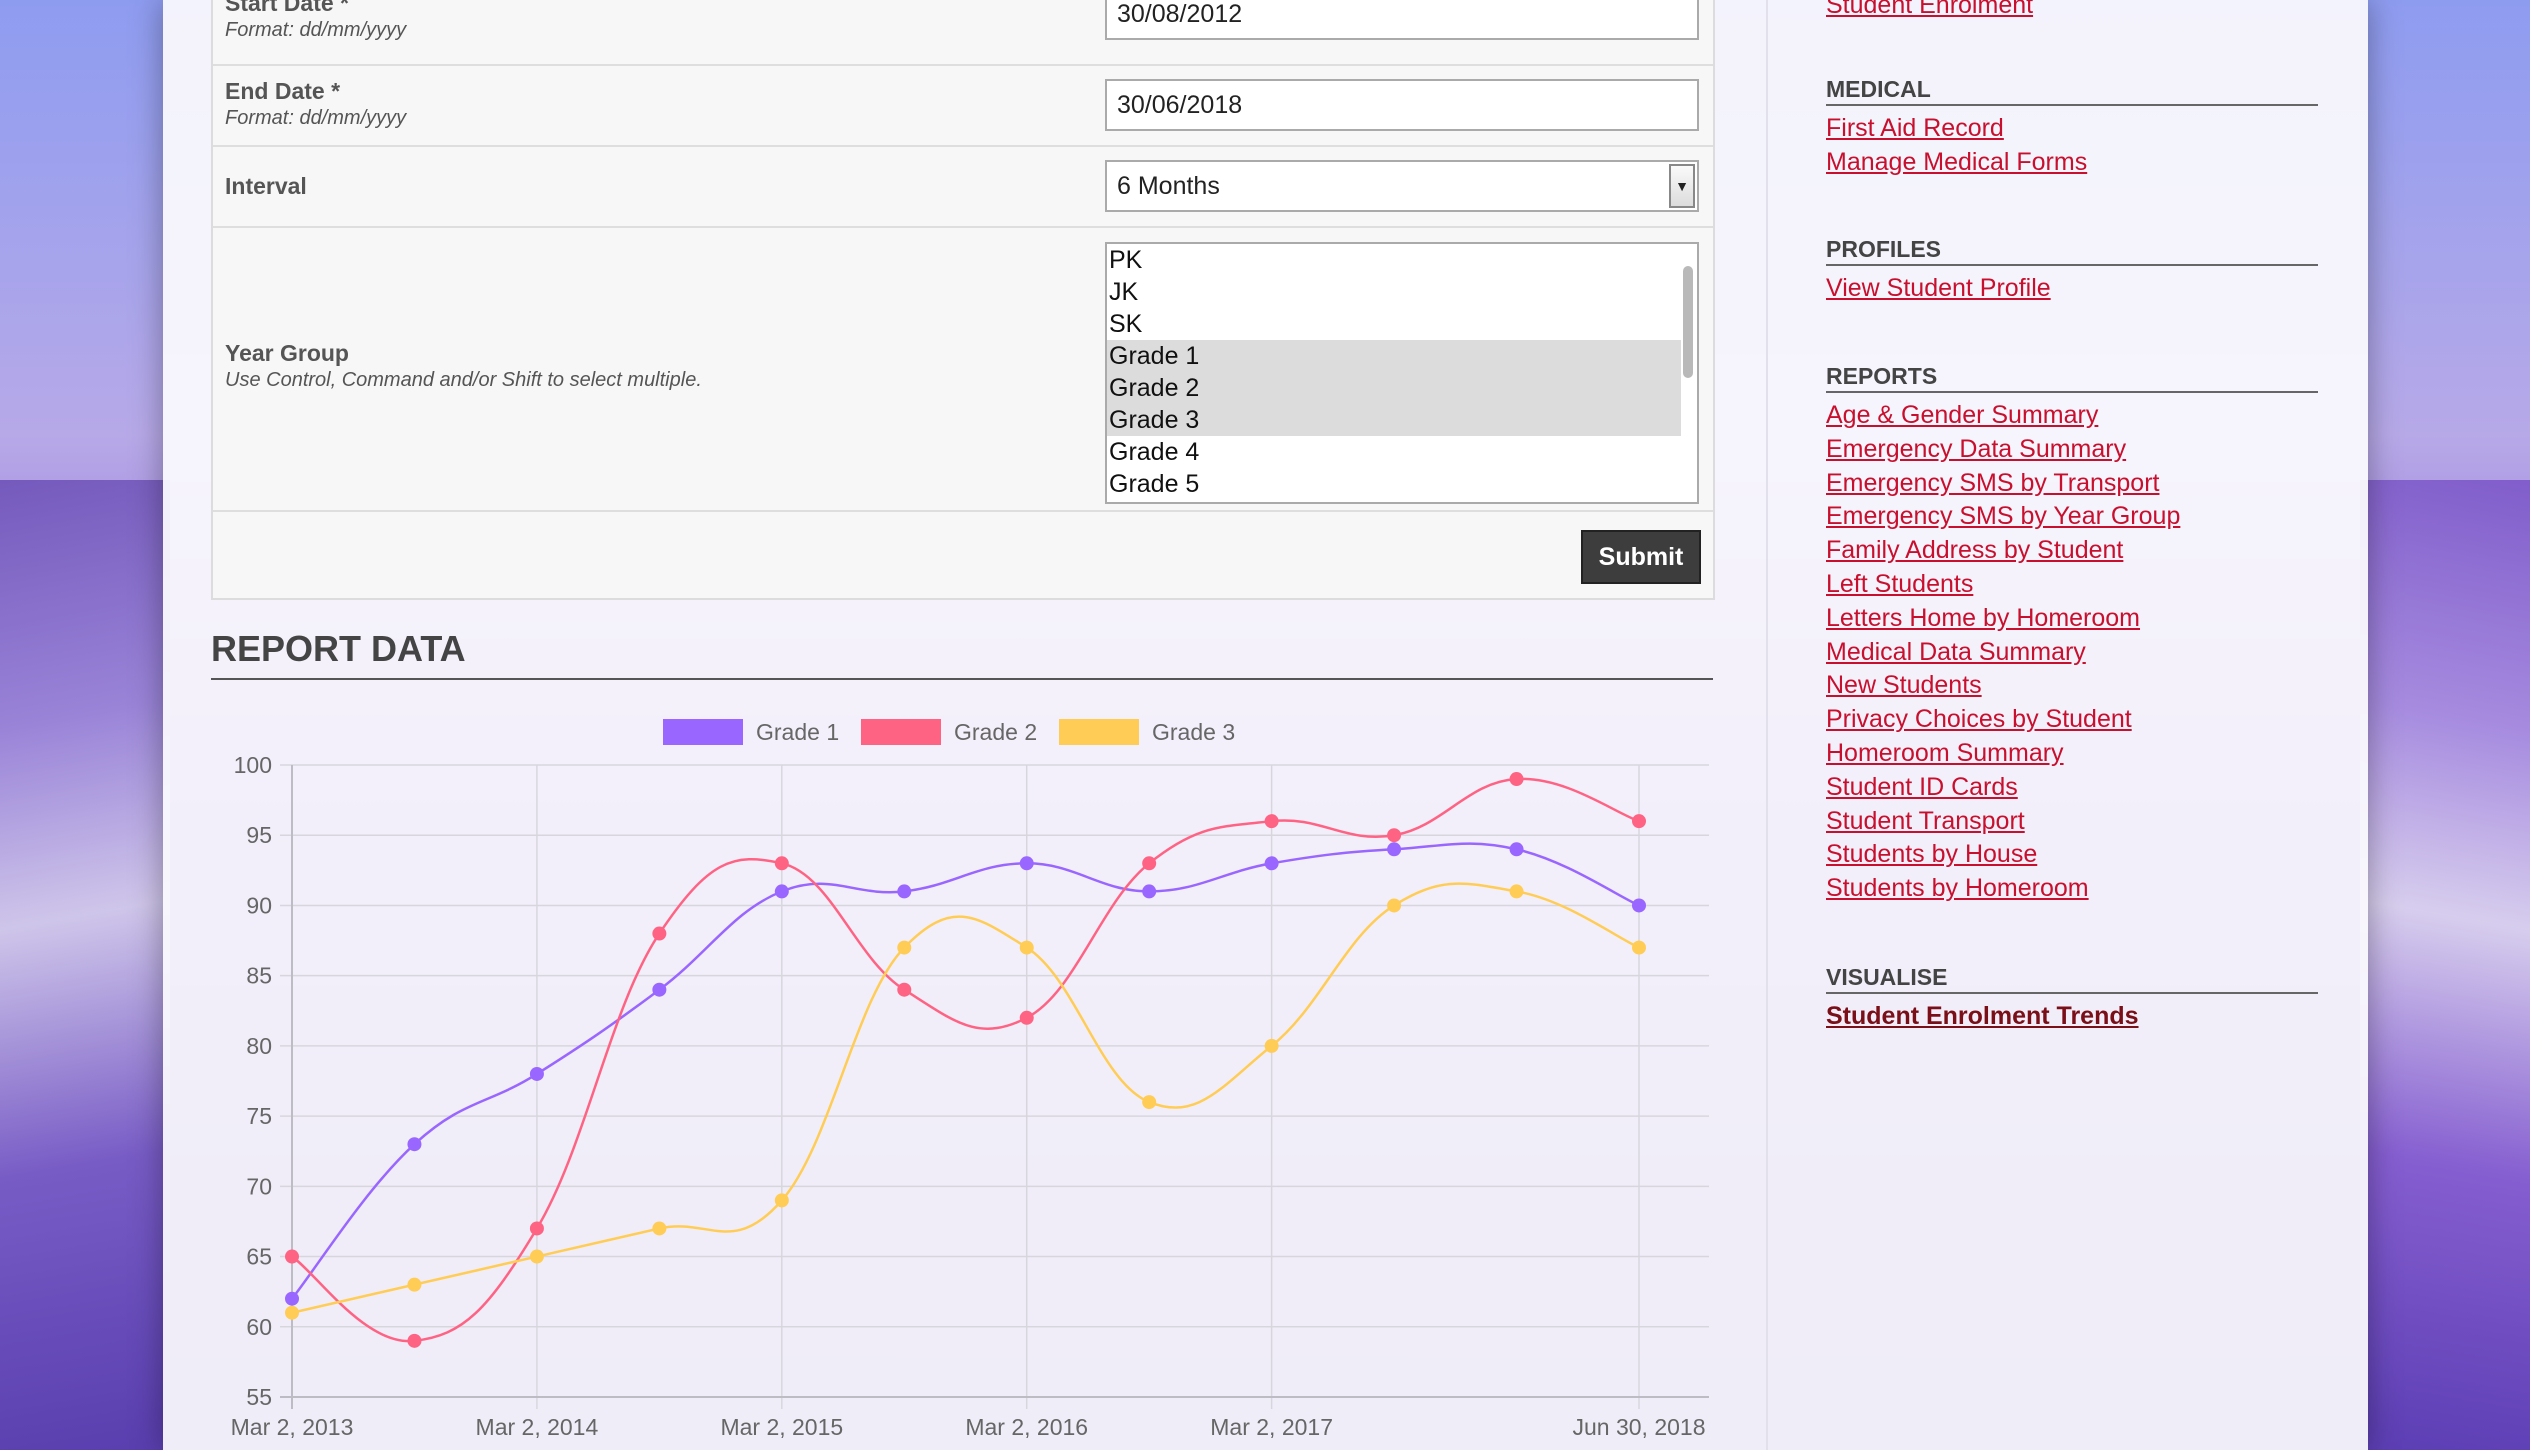 The height and width of the screenshot is (1450, 2530). I want to click on background-mountain-left, so click(85, 965).